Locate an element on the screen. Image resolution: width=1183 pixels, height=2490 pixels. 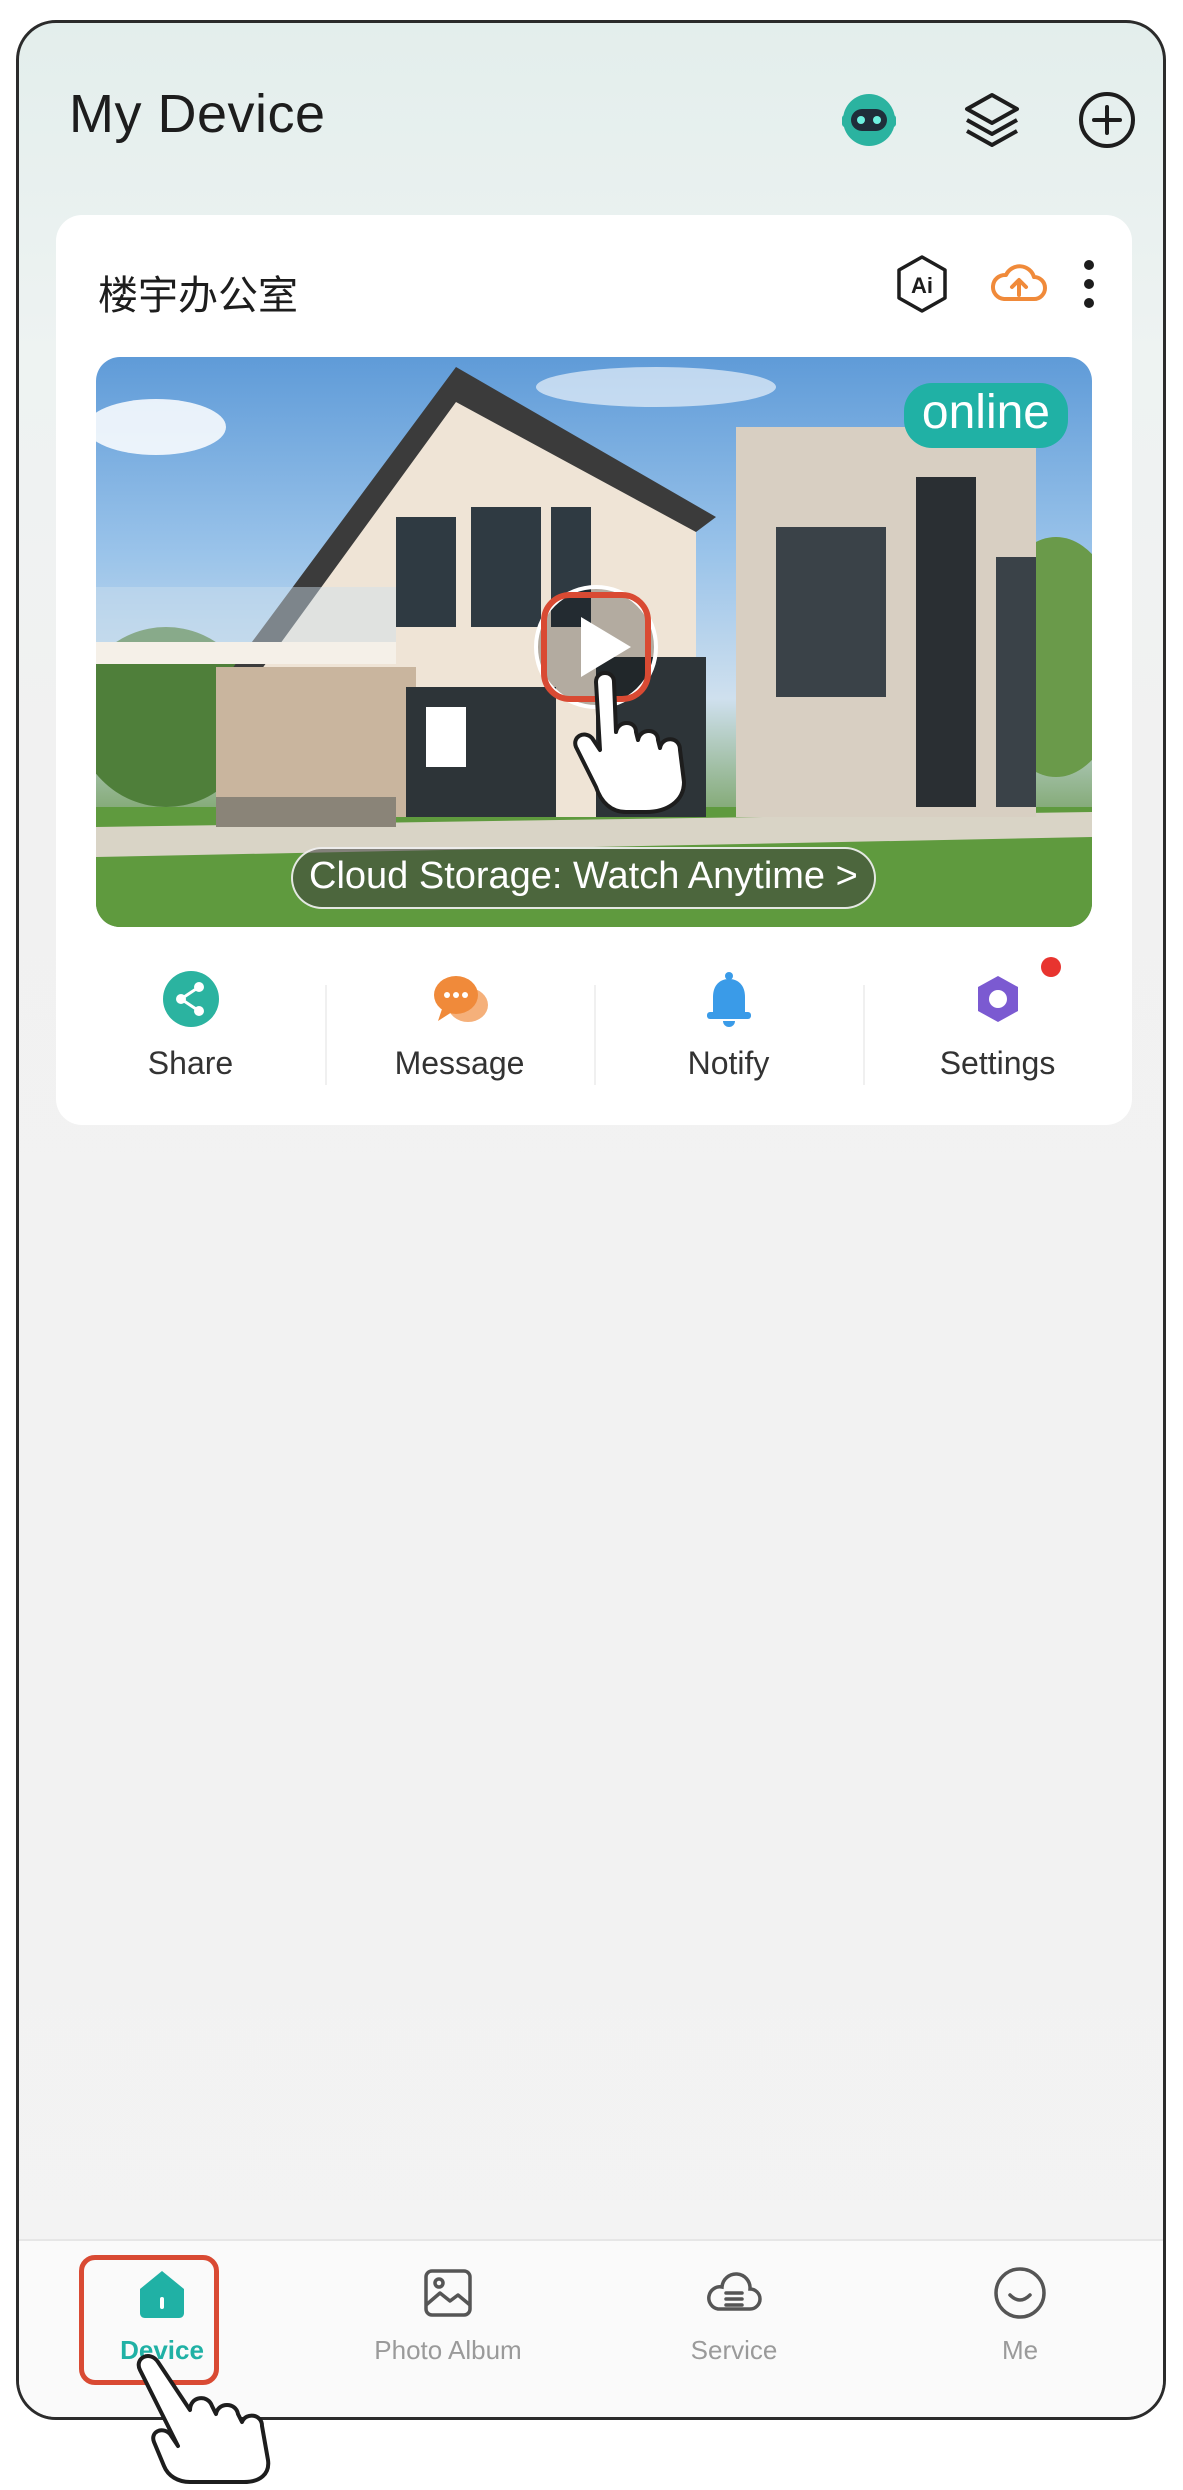
notify-label: Notify is located at coordinates (728, 1063).